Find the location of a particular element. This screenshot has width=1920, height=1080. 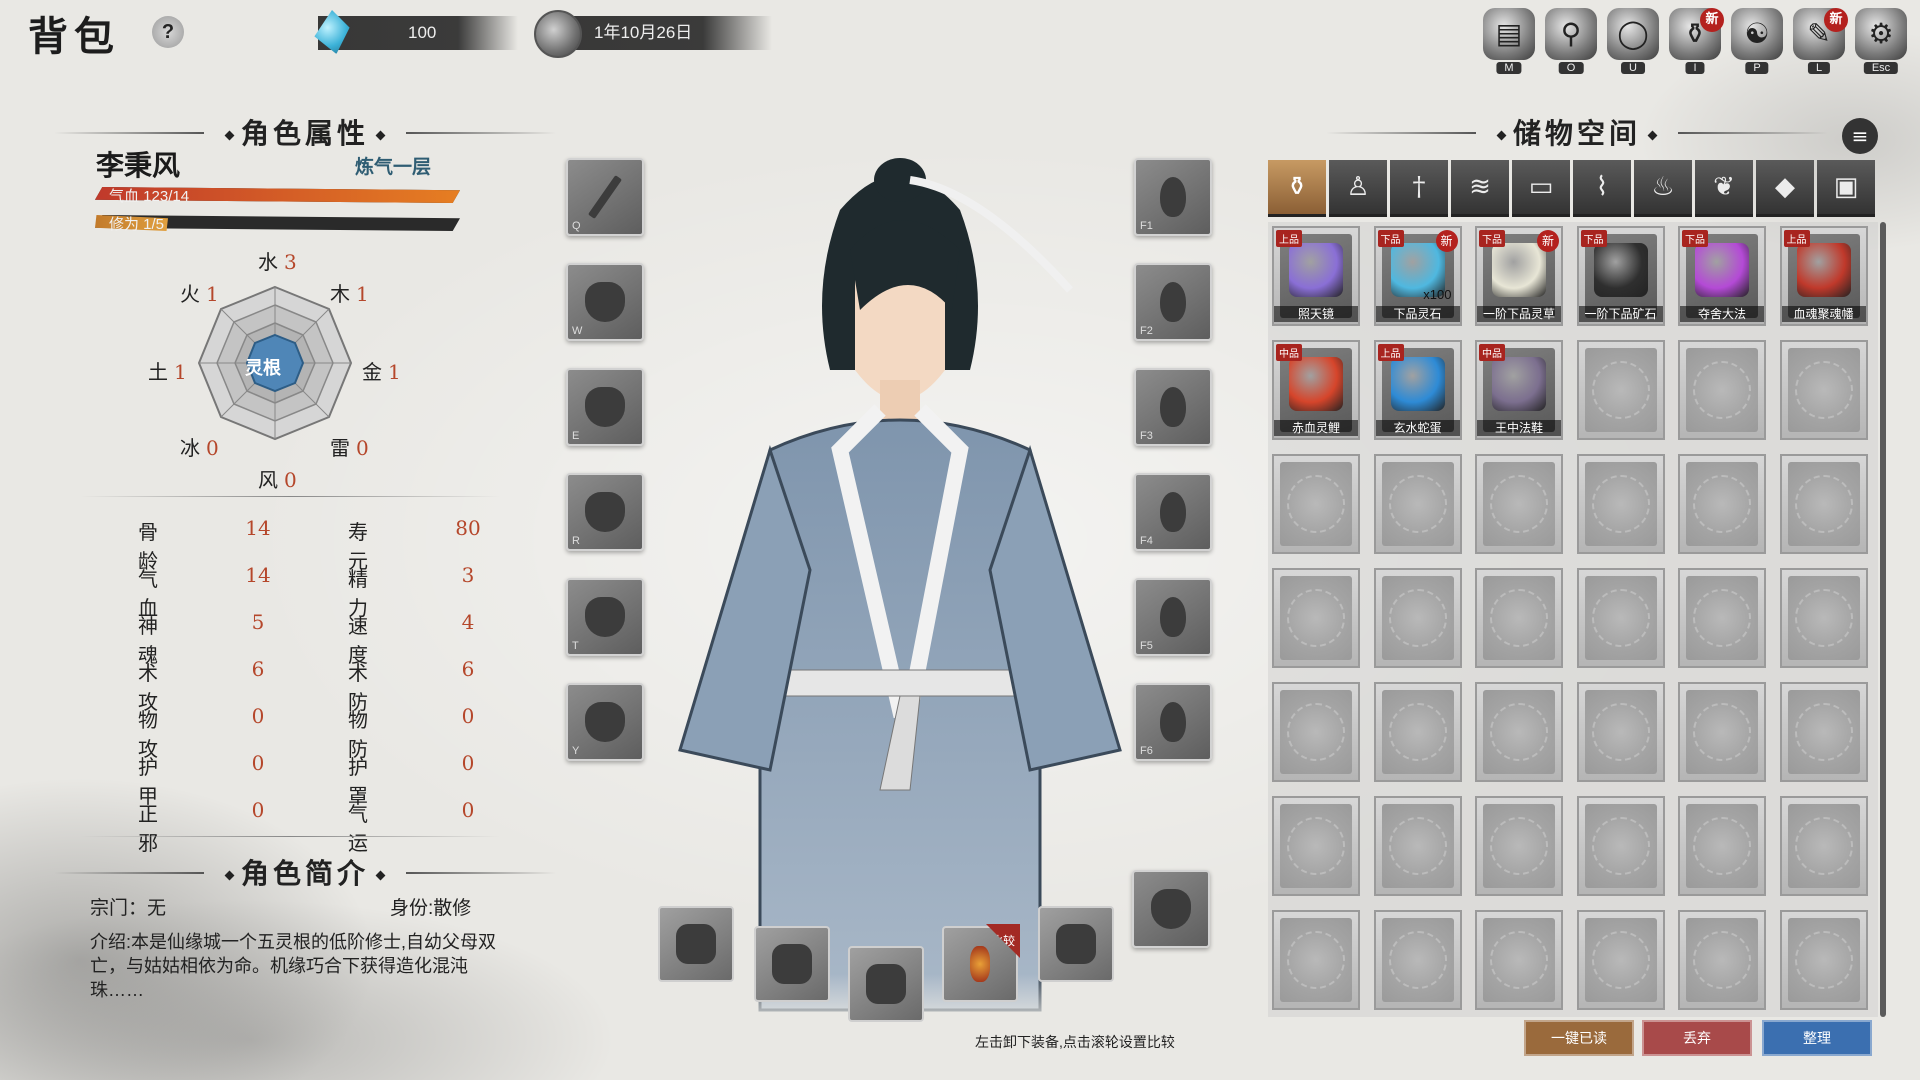

element-4: 风0 is located at coordinates (277, 478).